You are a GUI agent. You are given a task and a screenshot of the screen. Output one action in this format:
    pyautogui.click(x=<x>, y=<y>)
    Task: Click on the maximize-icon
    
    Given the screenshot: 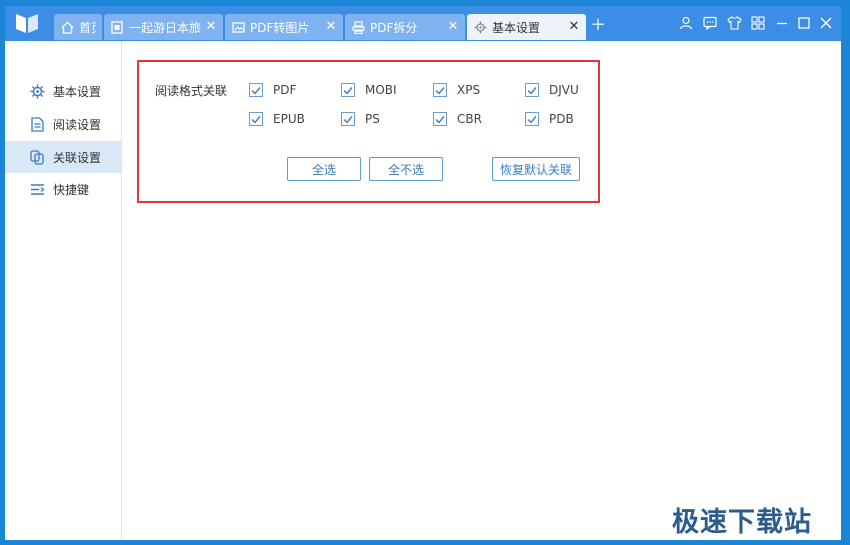 What is the action you would take?
    pyautogui.click(x=804, y=23)
    